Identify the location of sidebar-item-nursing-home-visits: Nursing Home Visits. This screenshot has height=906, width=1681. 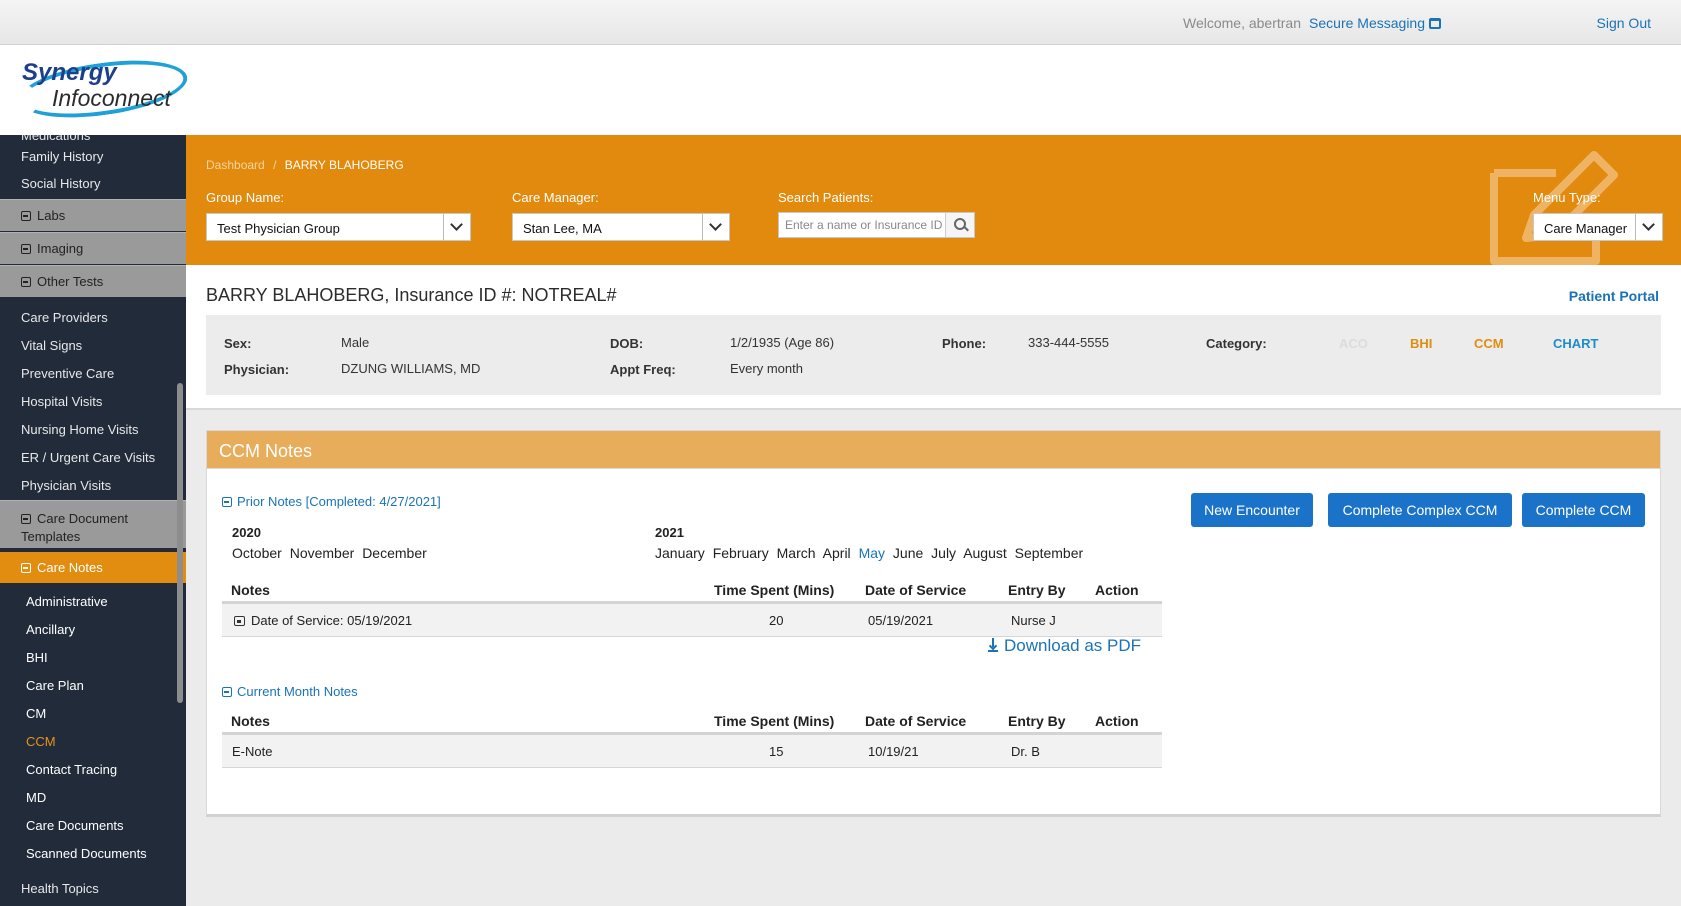
(93, 429).